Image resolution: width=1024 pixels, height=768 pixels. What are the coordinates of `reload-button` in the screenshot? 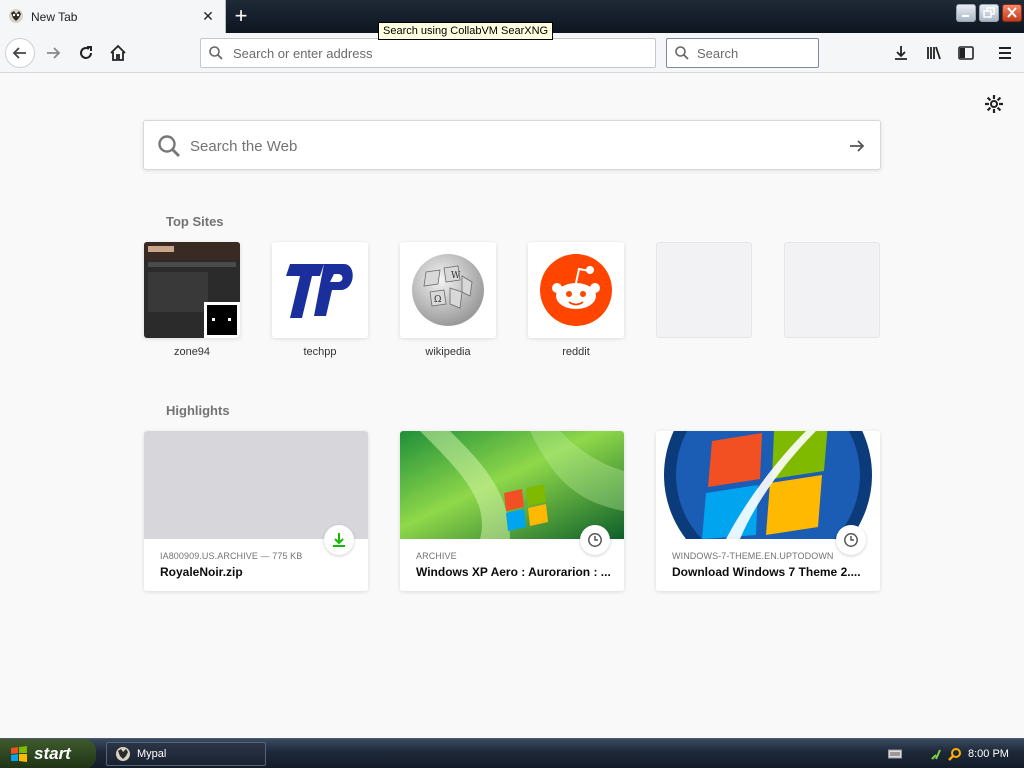 It's located at (86, 53).